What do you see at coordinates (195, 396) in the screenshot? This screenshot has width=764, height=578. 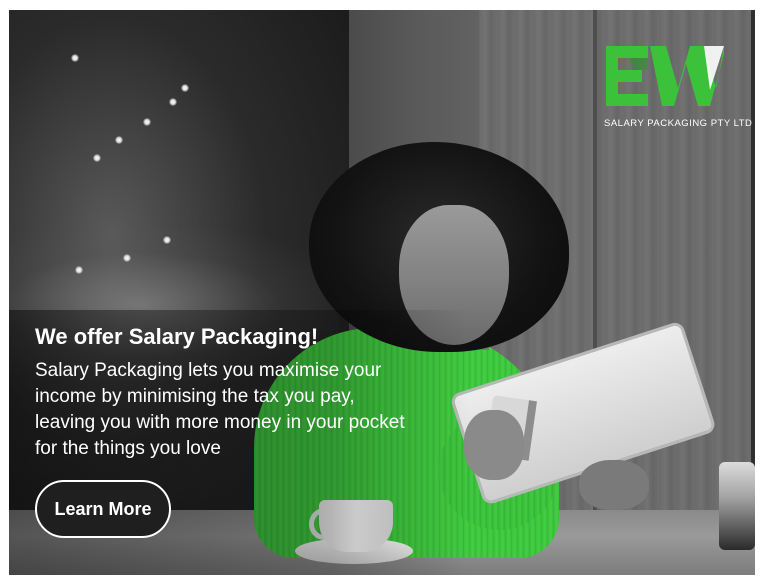 I see `hero-body-line: income by minimising the tax you pay,` at bounding box center [195, 396].